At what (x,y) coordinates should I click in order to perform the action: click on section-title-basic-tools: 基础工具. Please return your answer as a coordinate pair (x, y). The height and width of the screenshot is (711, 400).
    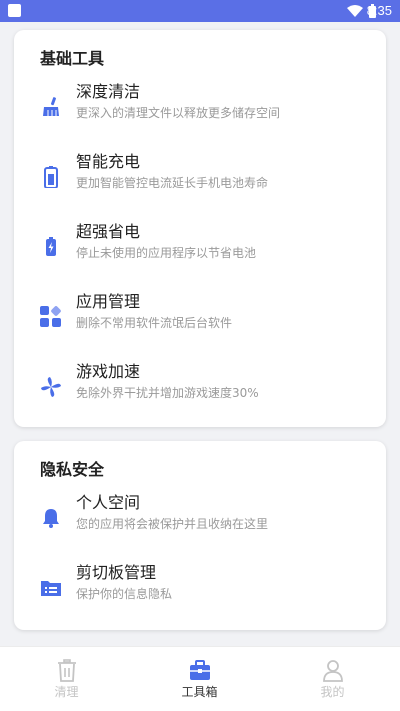
    Looking at the image, I should click on (72, 58).